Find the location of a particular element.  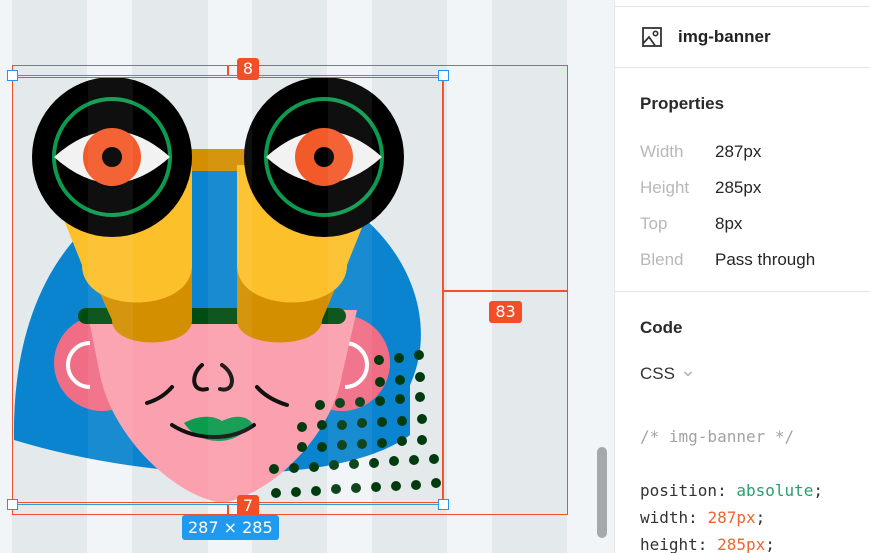

property-value: 285px is located at coordinates (738, 188).